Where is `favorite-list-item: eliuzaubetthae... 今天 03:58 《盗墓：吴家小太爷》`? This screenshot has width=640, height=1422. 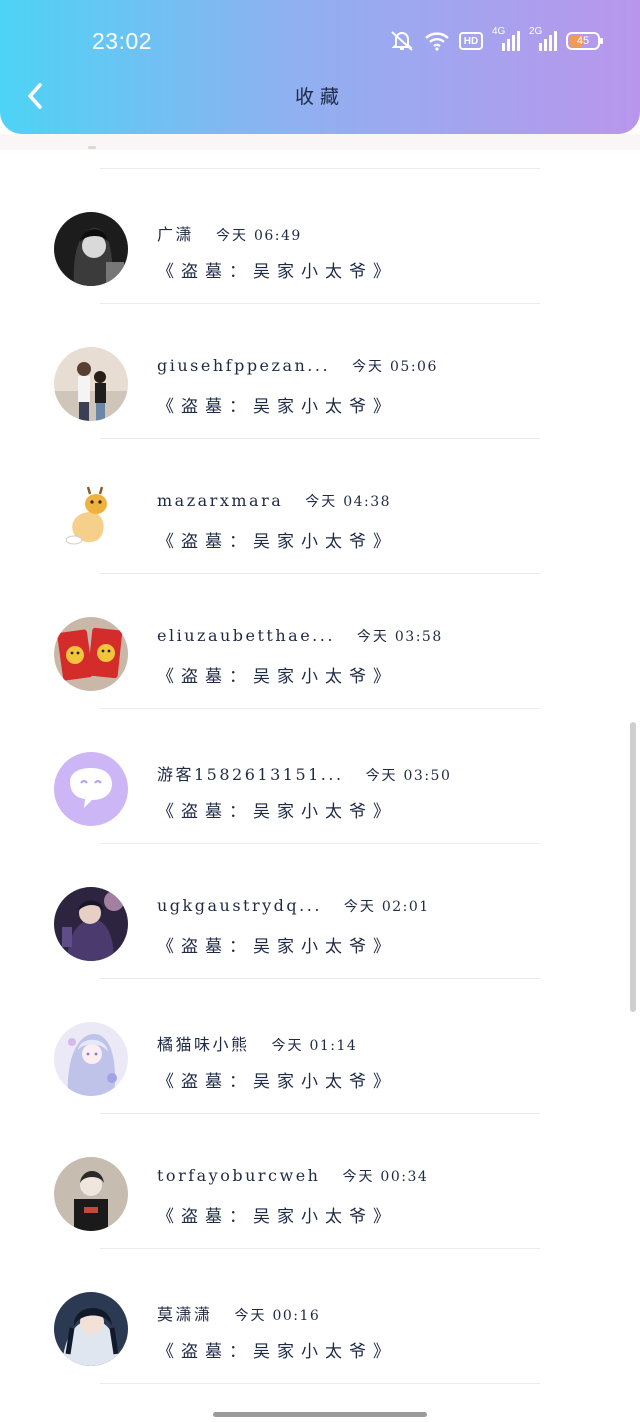
favorite-list-item: eliuzaubetthae... 今天 03:58 《盗墓：吴家小太爷》 is located at coordinates (320, 641).